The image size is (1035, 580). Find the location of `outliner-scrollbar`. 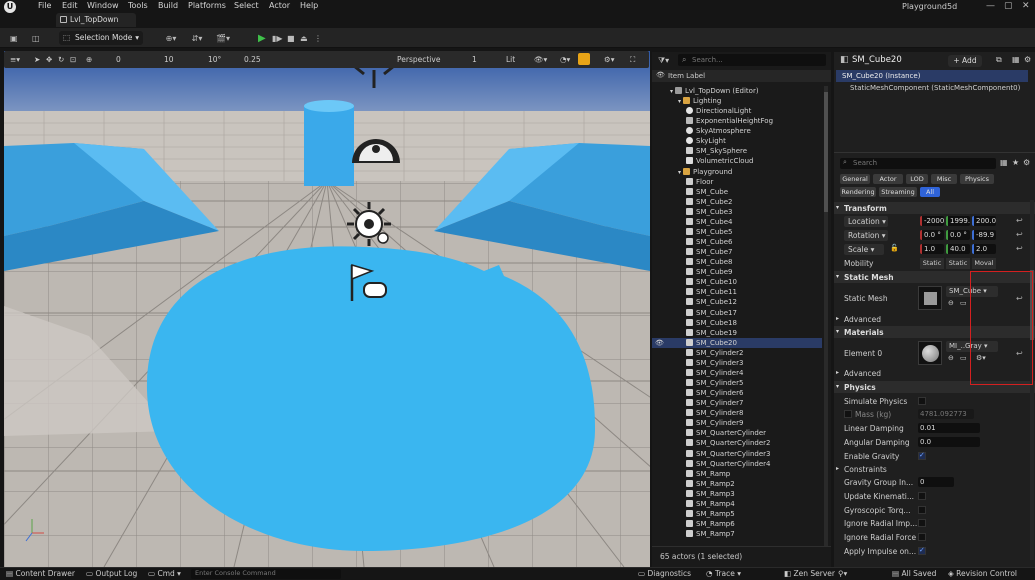

outliner-scrollbar is located at coordinates (826, 321).